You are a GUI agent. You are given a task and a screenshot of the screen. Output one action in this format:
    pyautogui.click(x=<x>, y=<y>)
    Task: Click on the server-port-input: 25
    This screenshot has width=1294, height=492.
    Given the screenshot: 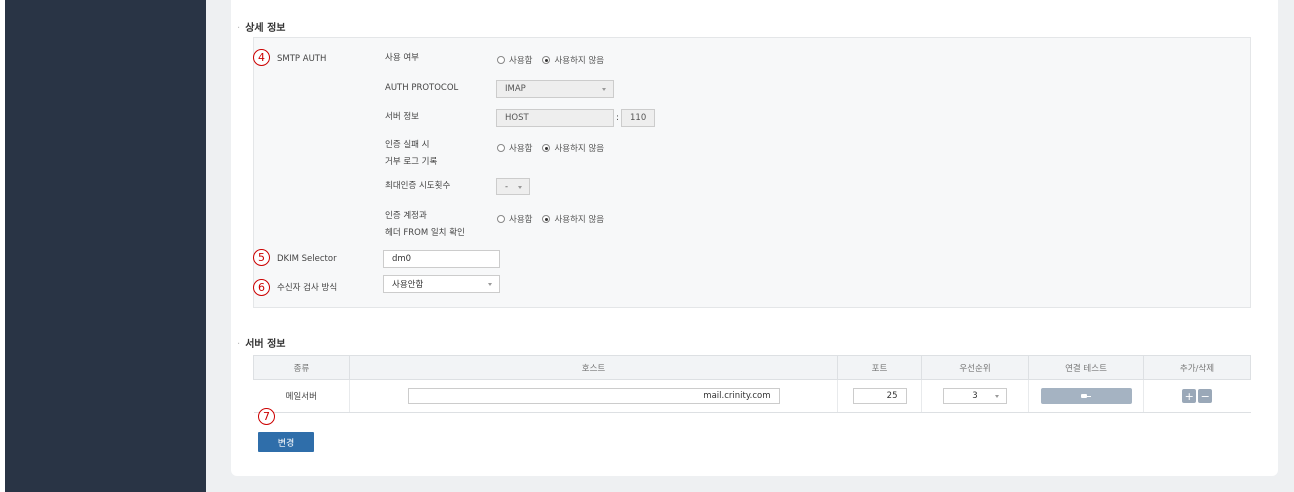 What is the action you would take?
    pyautogui.click(x=879, y=396)
    